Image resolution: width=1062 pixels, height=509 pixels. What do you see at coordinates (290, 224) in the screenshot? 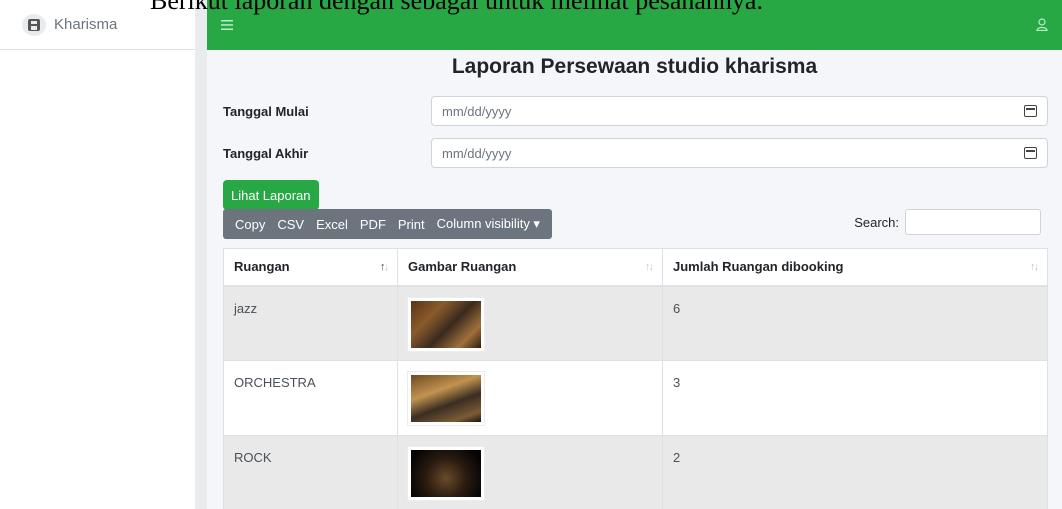
I see `csv-button: CSV` at bounding box center [290, 224].